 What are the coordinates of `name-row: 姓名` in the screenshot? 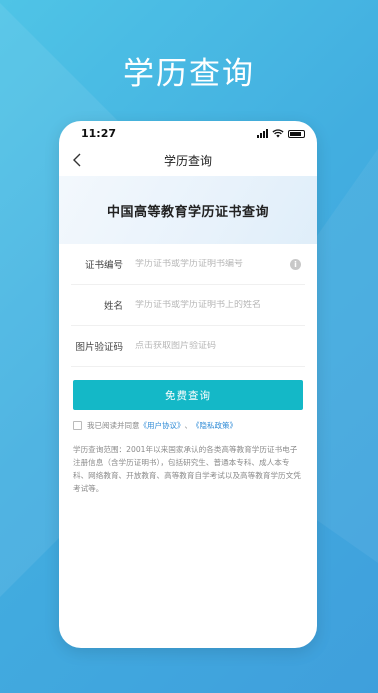 It's located at (188, 305).